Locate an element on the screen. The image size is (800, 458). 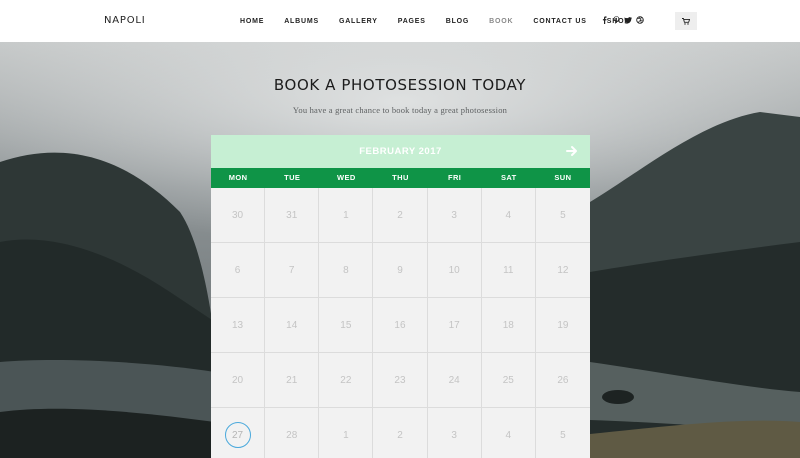
calendar-day: 14 is located at coordinates (292, 325).